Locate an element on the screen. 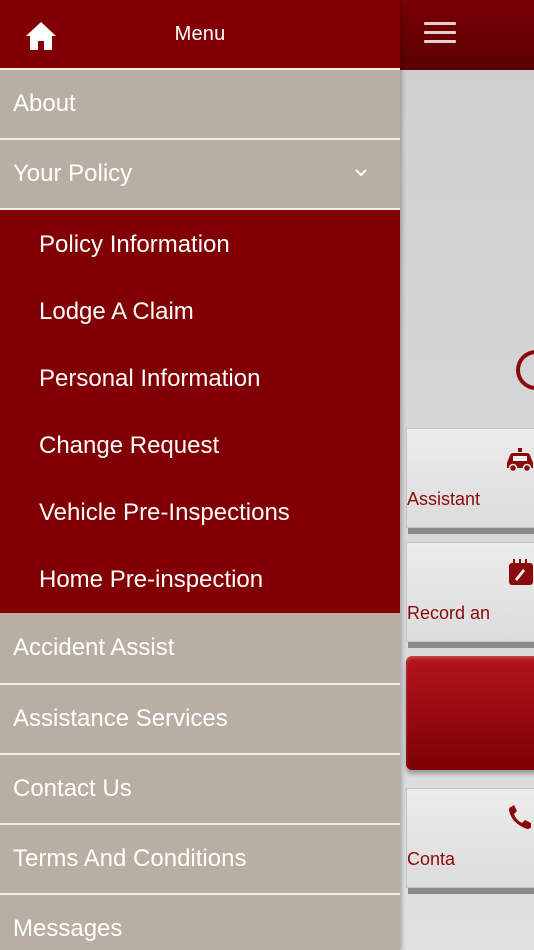 The width and height of the screenshot is (534, 950). tile-label: Conta is located at coordinates (431, 859).